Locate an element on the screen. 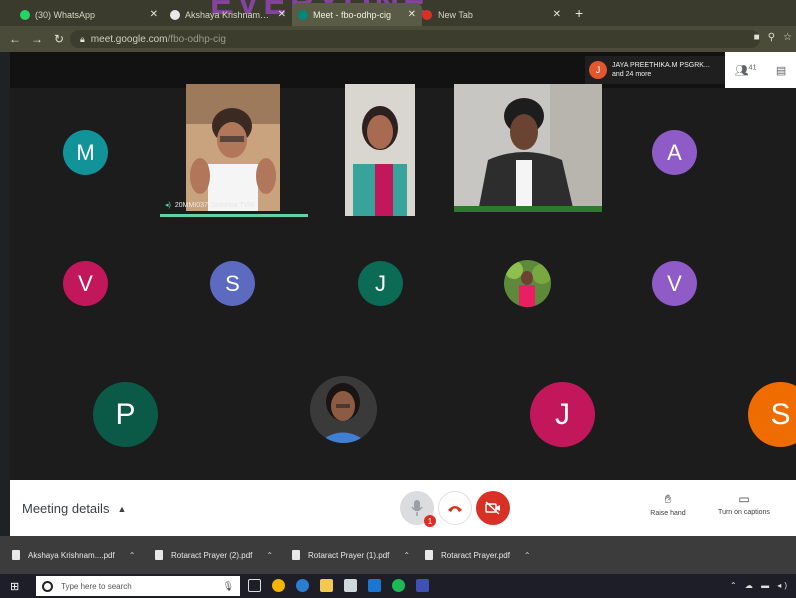 Image resolution: width=796 pixels, height=598 pixels. chrome-icon is located at coordinates (278, 585).